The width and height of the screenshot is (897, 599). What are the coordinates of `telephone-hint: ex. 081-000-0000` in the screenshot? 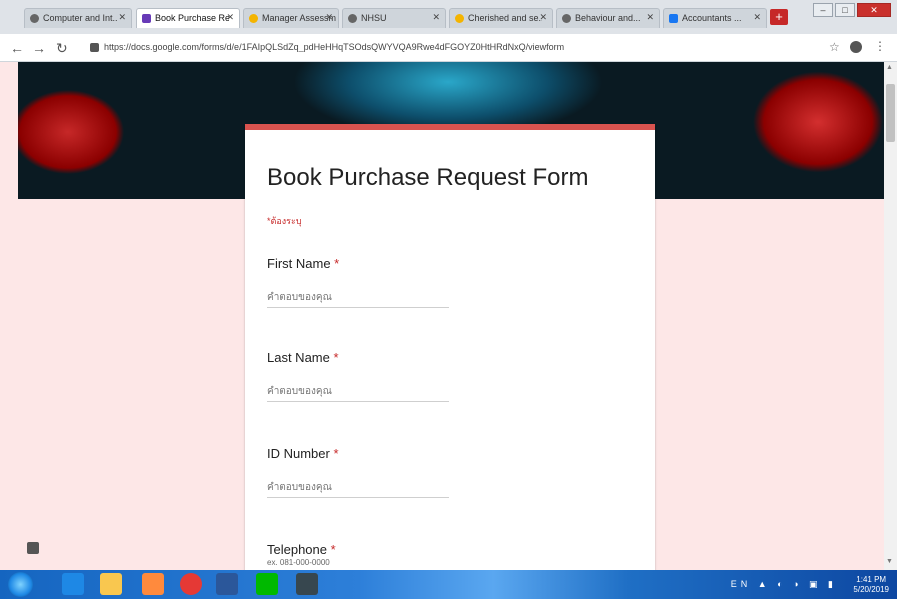 It's located at (298, 562).